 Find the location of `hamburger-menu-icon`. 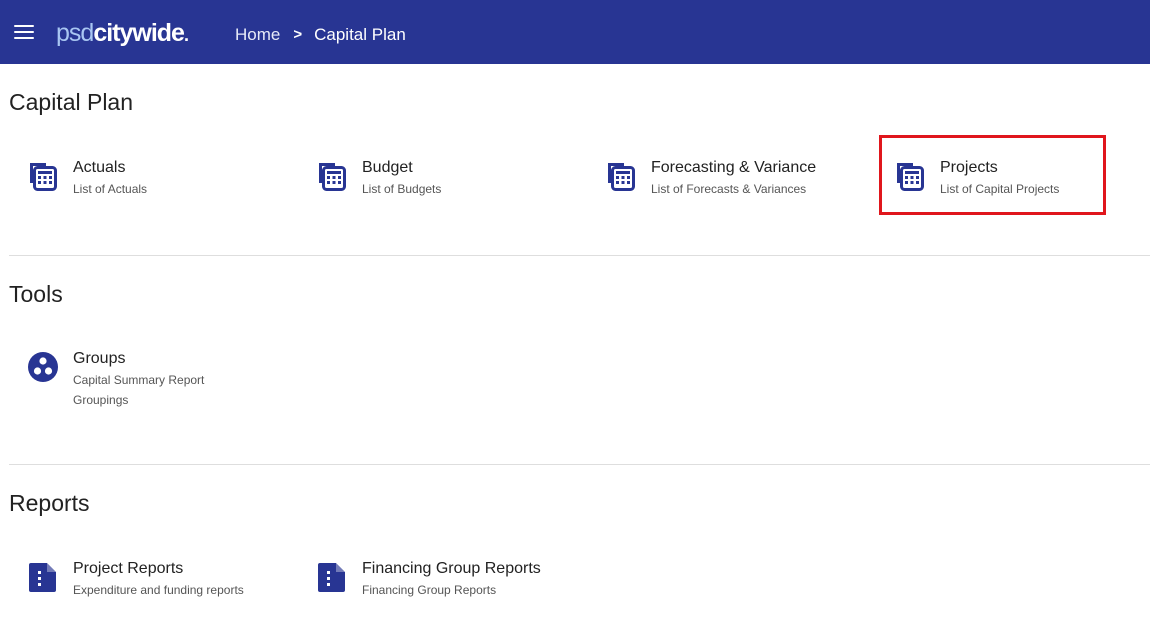

hamburger-menu-icon is located at coordinates (24, 31).